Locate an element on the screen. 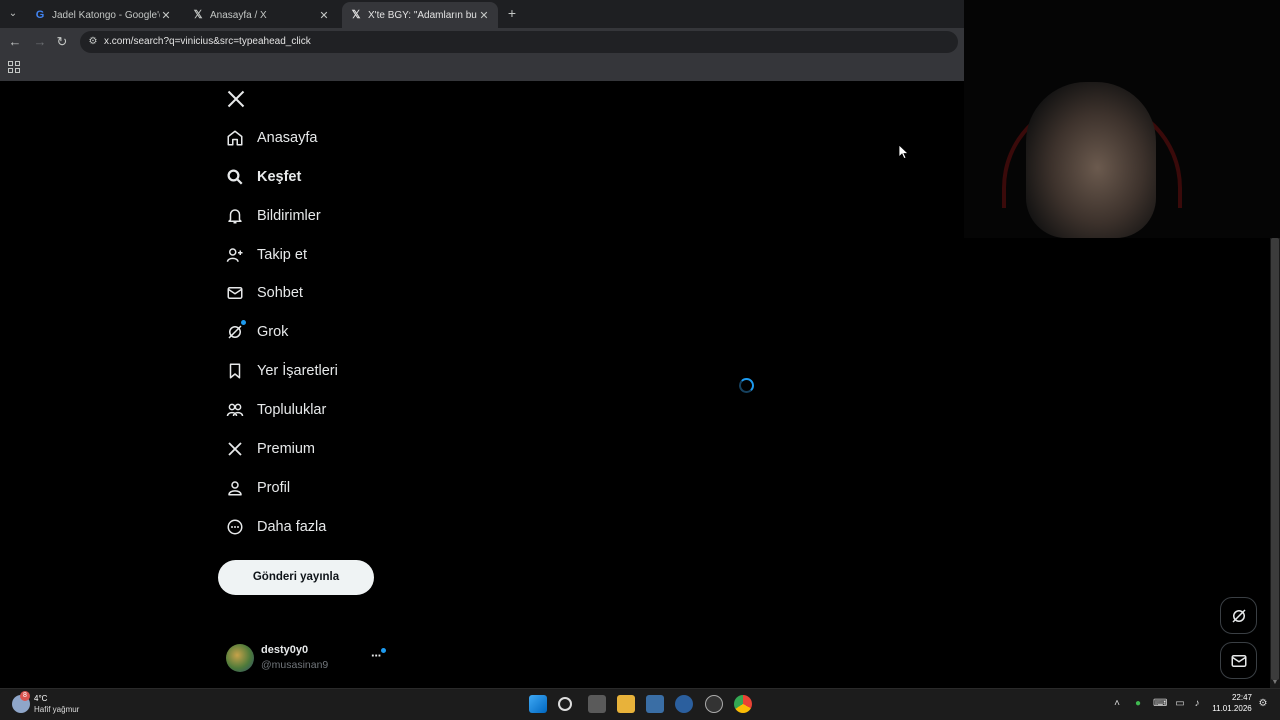 The width and height of the screenshot is (1280, 720). account-handle: @musasinan9 is located at coordinates (295, 665).